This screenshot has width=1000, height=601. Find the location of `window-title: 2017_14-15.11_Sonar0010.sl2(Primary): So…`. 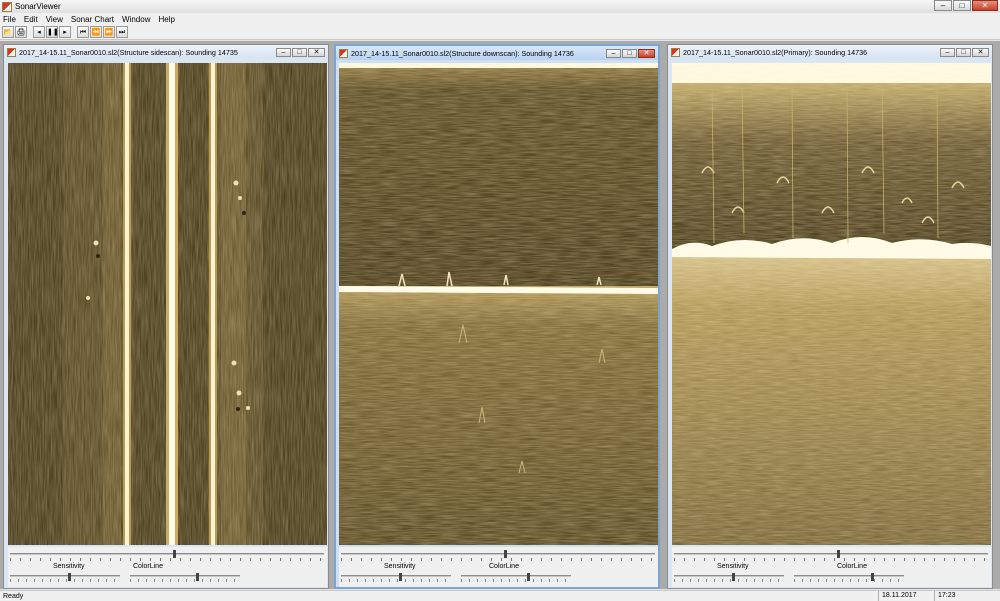

window-title: 2017_14-15.11_Sonar0010.sl2(Primary): So… is located at coordinates (775, 52).